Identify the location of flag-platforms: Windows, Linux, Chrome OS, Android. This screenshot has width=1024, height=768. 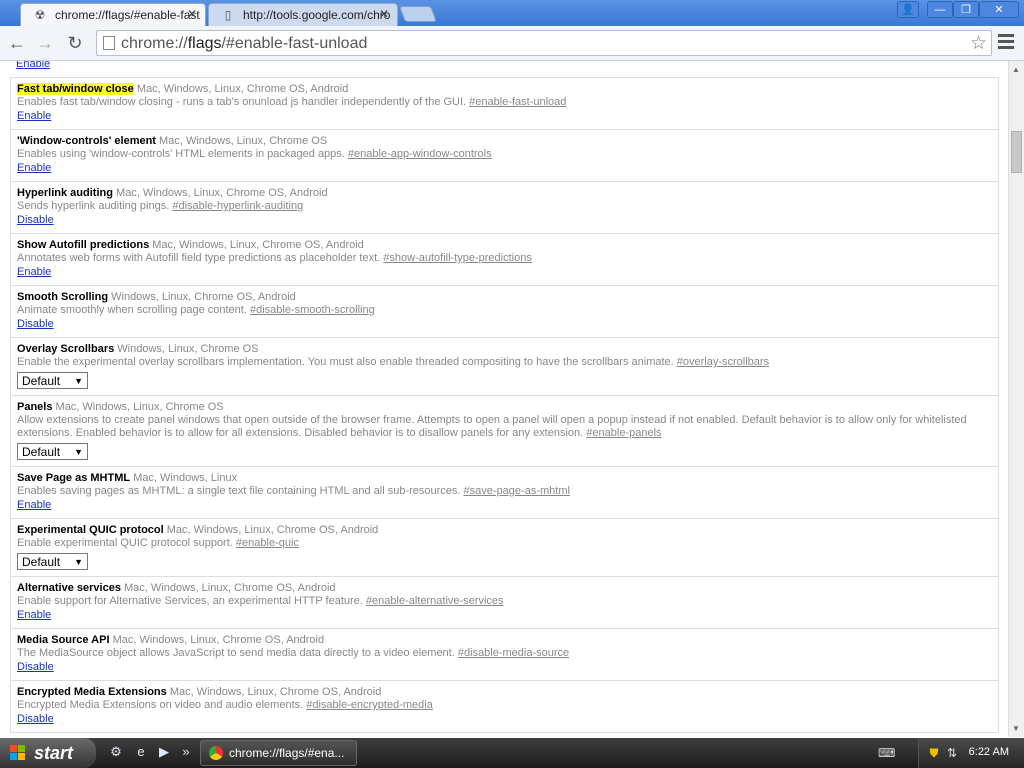
(203, 297).